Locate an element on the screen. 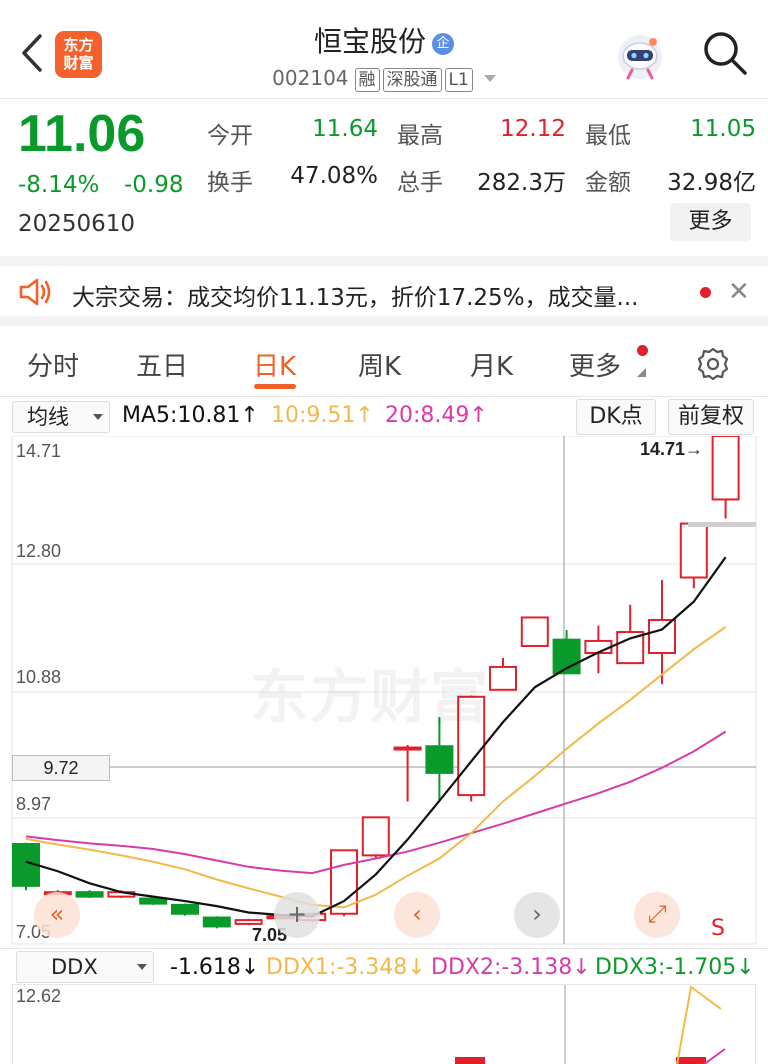  turnover-label: 换手 is located at coordinates (230, 183).